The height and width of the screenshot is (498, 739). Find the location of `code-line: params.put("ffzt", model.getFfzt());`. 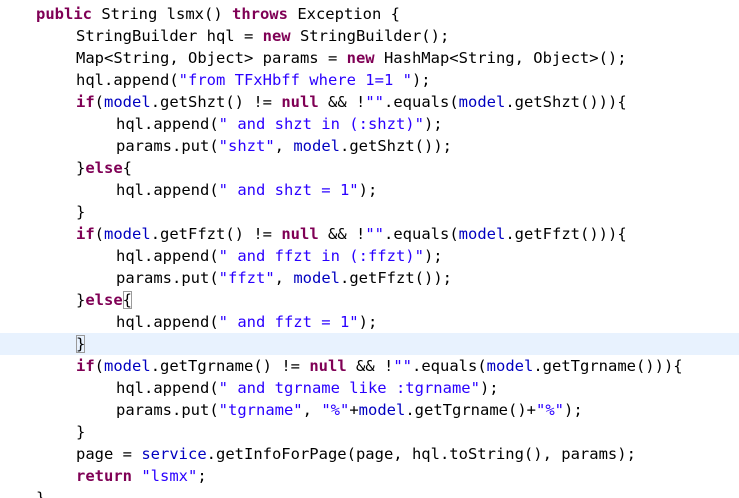

code-line: params.put("ffzt", model.getFfzt()); is located at coordinates (369, 278).